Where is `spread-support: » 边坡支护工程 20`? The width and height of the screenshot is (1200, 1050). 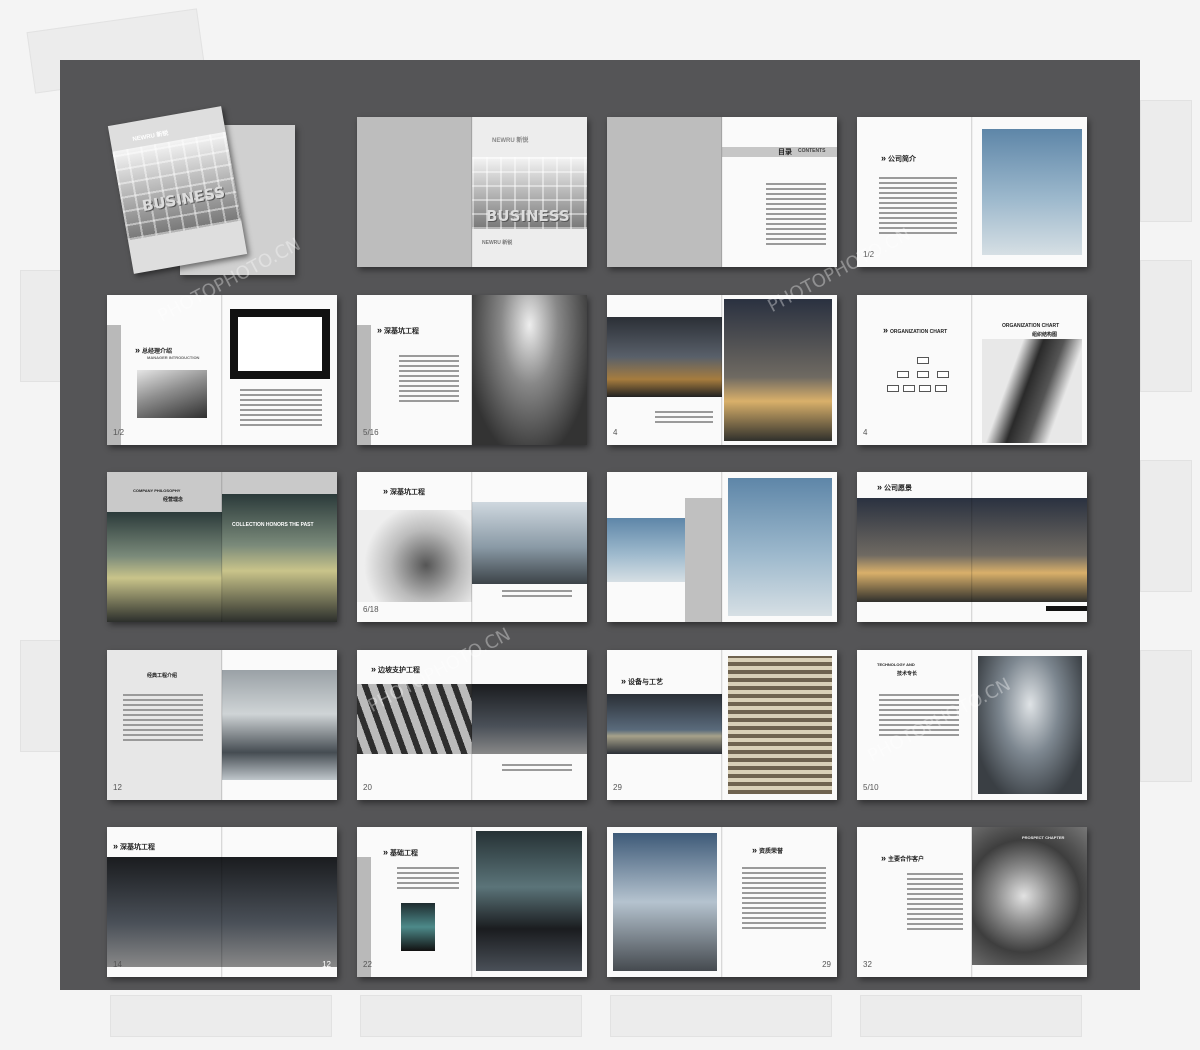
spread-support: » 边坡支护工程 20 is located at coordinates (472, 725).